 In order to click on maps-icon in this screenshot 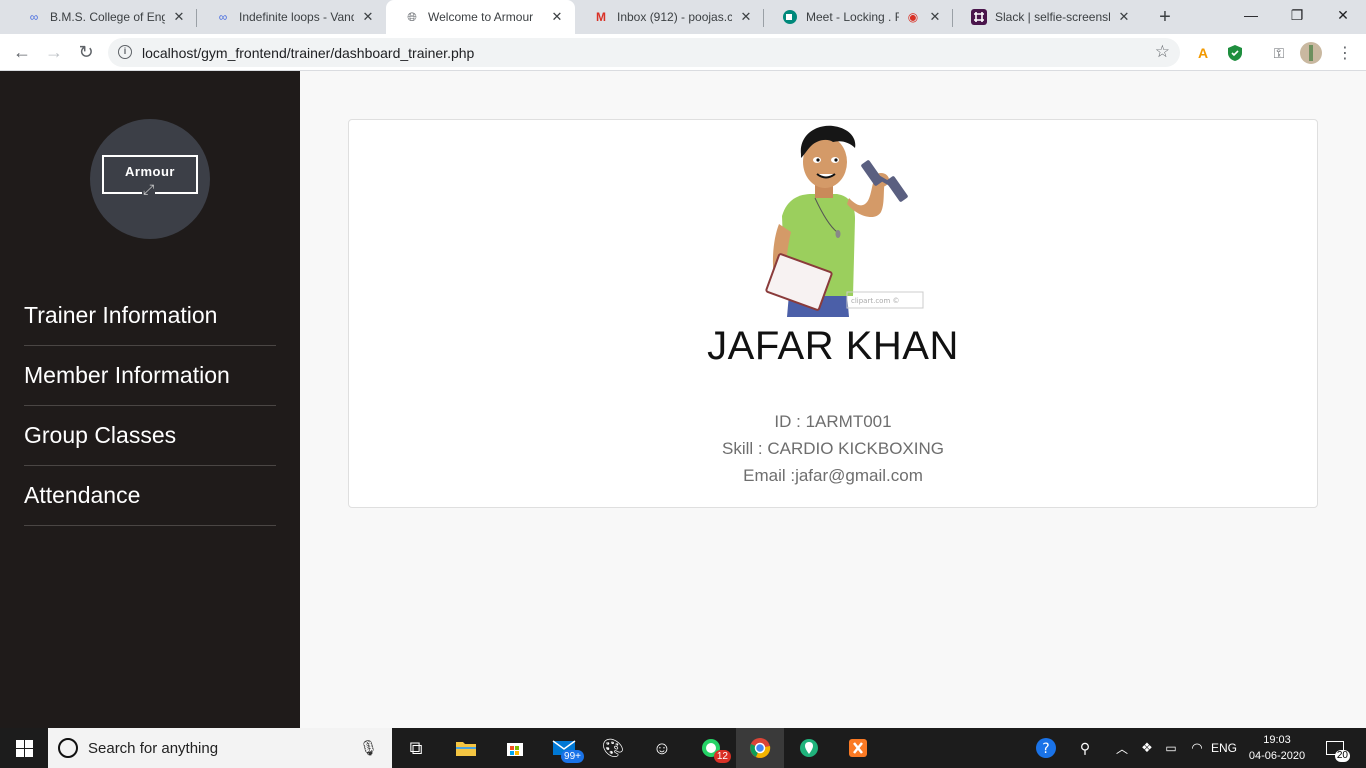, I will do `click(809, 748)`.